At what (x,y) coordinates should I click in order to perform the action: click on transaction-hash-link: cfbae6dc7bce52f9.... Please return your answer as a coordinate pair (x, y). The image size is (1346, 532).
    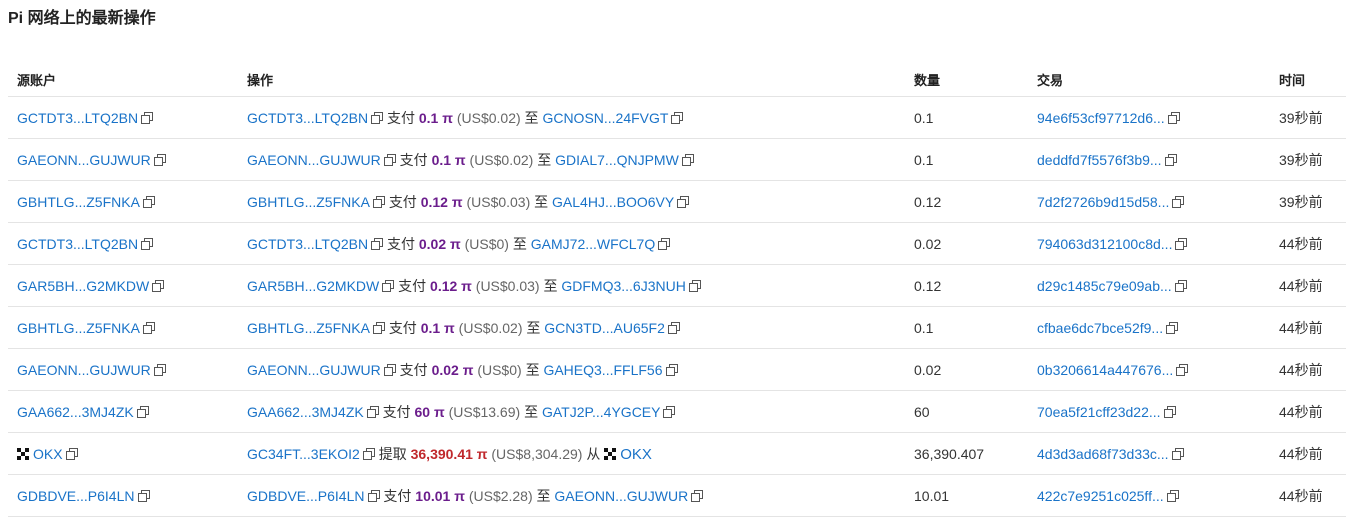
    Looking at the image, I should click on (1100, 328).